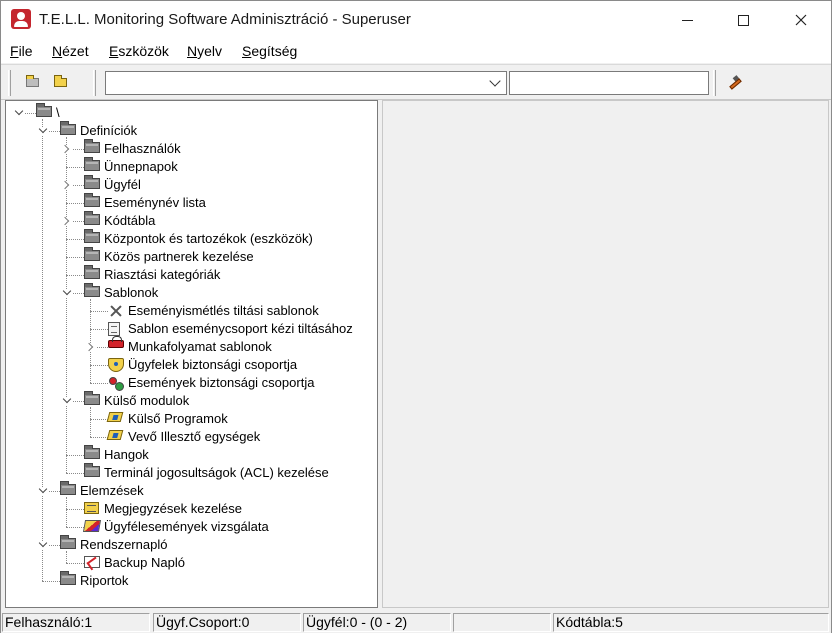 Image resolution: width=832 pixels, height=633 pixels. Describe the element at coordinates (126, 455) in the screenshot. I see `tree-item-label: Hangok` at that location.